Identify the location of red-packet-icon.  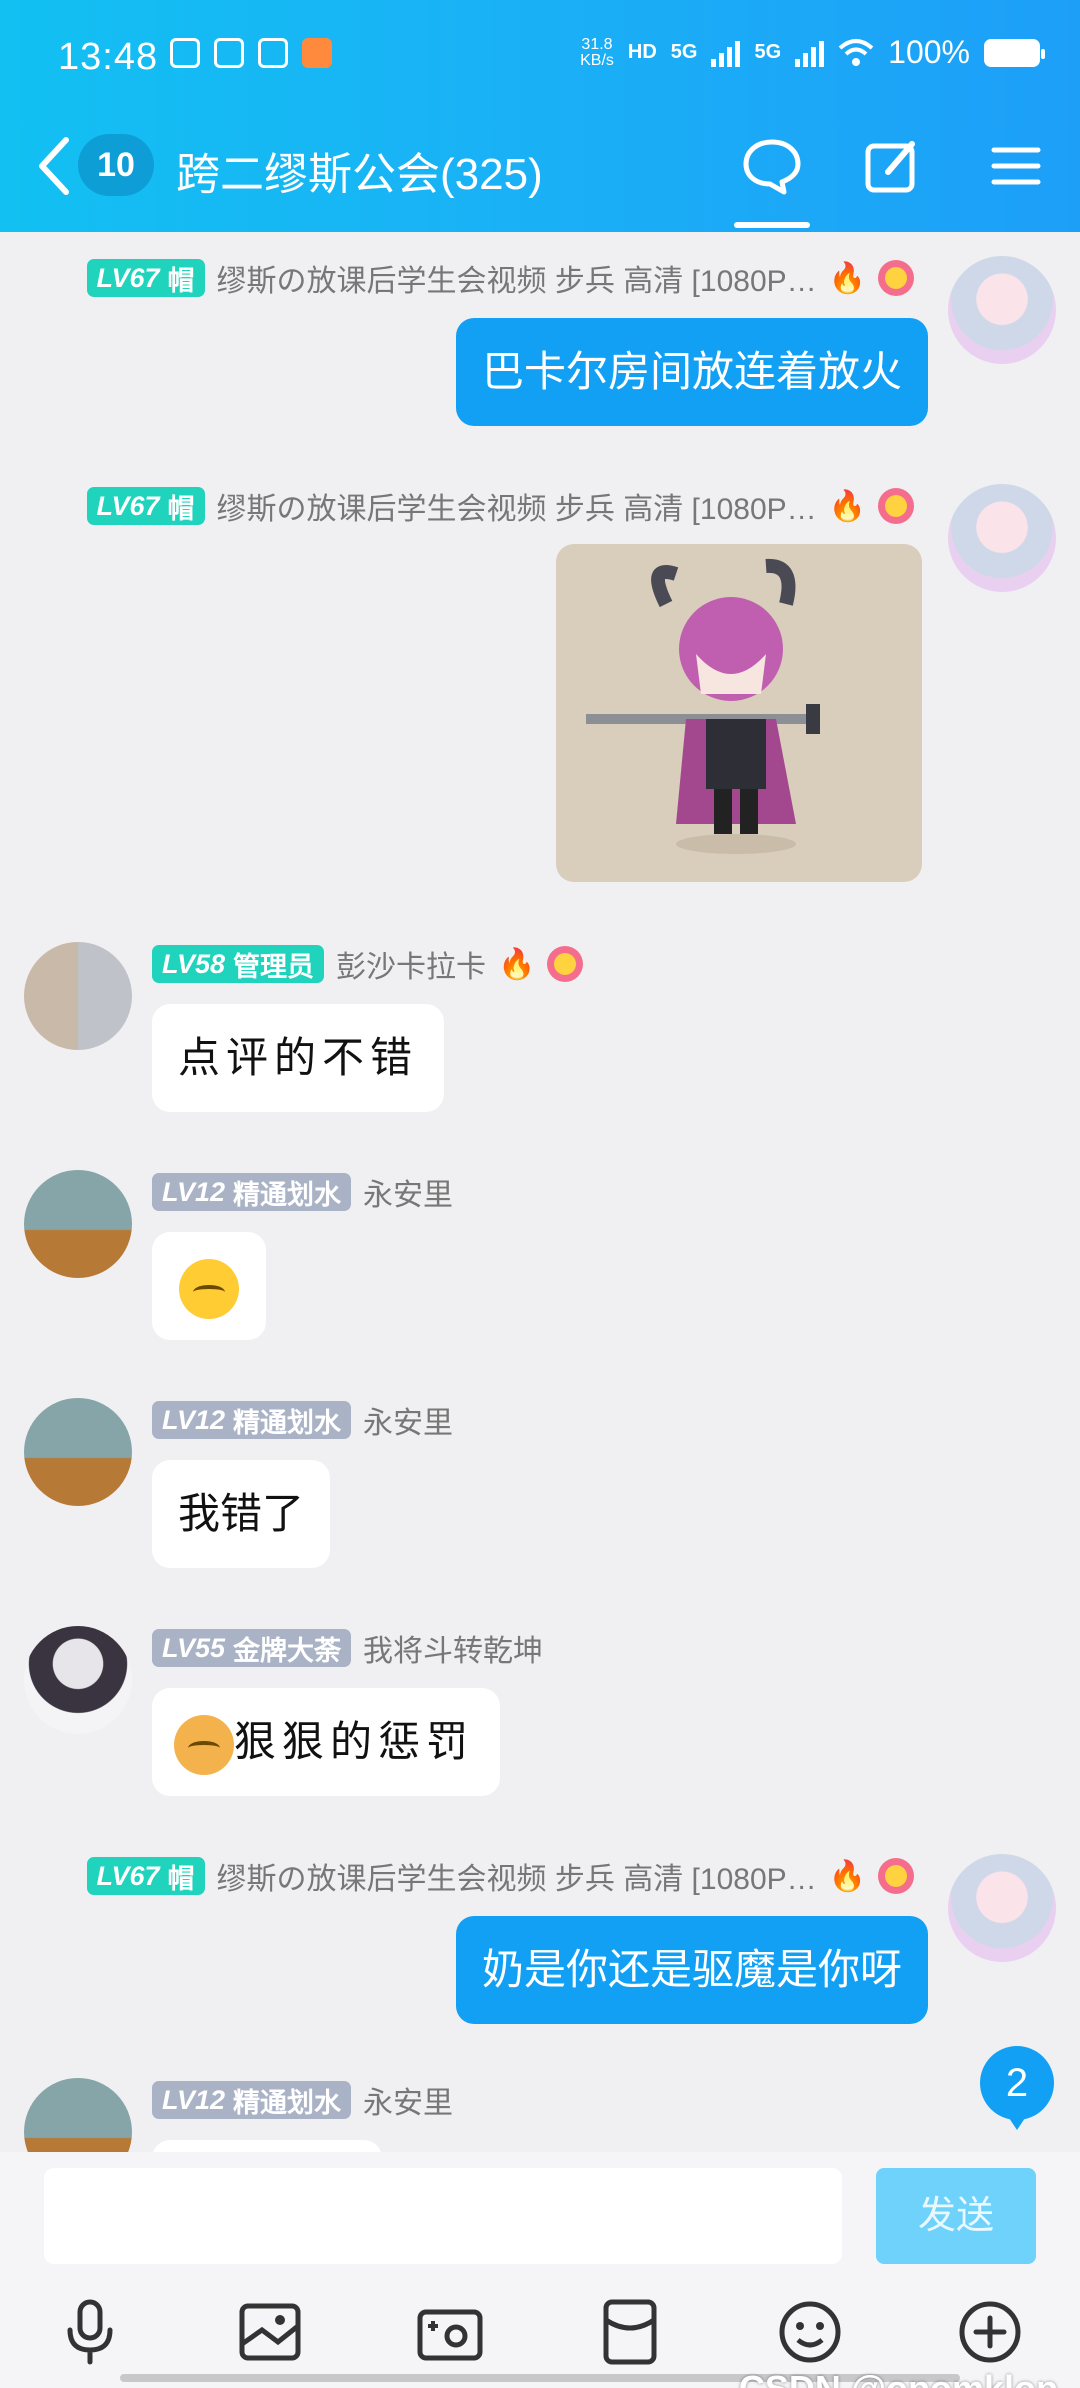
(630, 2332).